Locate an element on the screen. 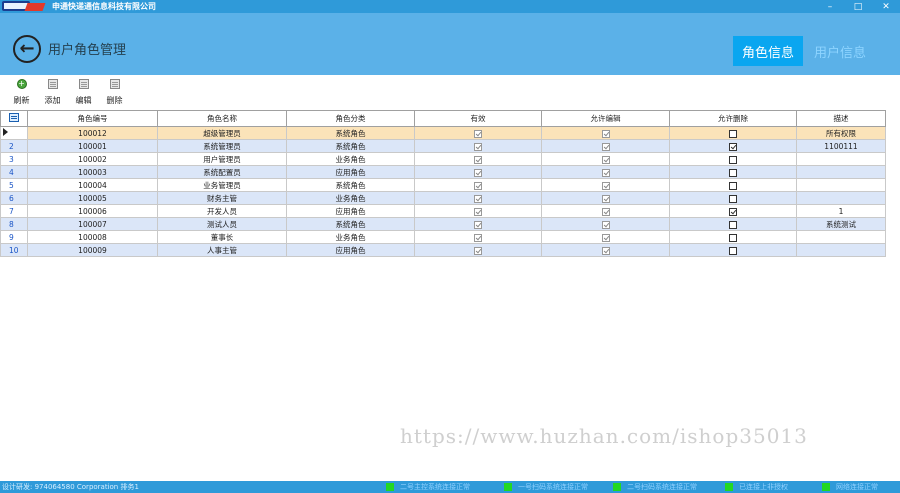 The height and width of the screenshot is (493, 900). row-header: 10 is located at coordinates (14, 250).